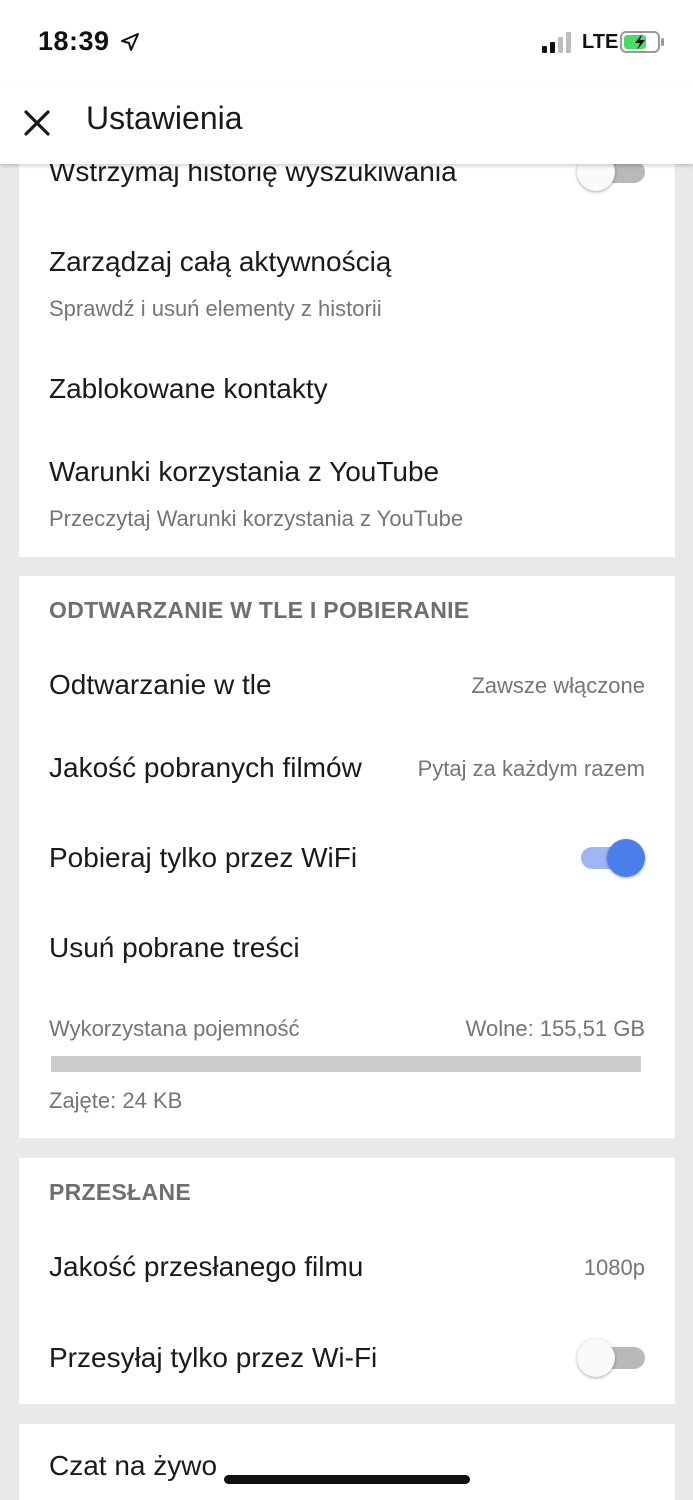 This screenshot has height=1500, width=693. What do you see at coordinates (174, 947) in the screenshot?
I see `delete-downloads-label: Usuń pobrane treści` at bounding box center [174, 947].